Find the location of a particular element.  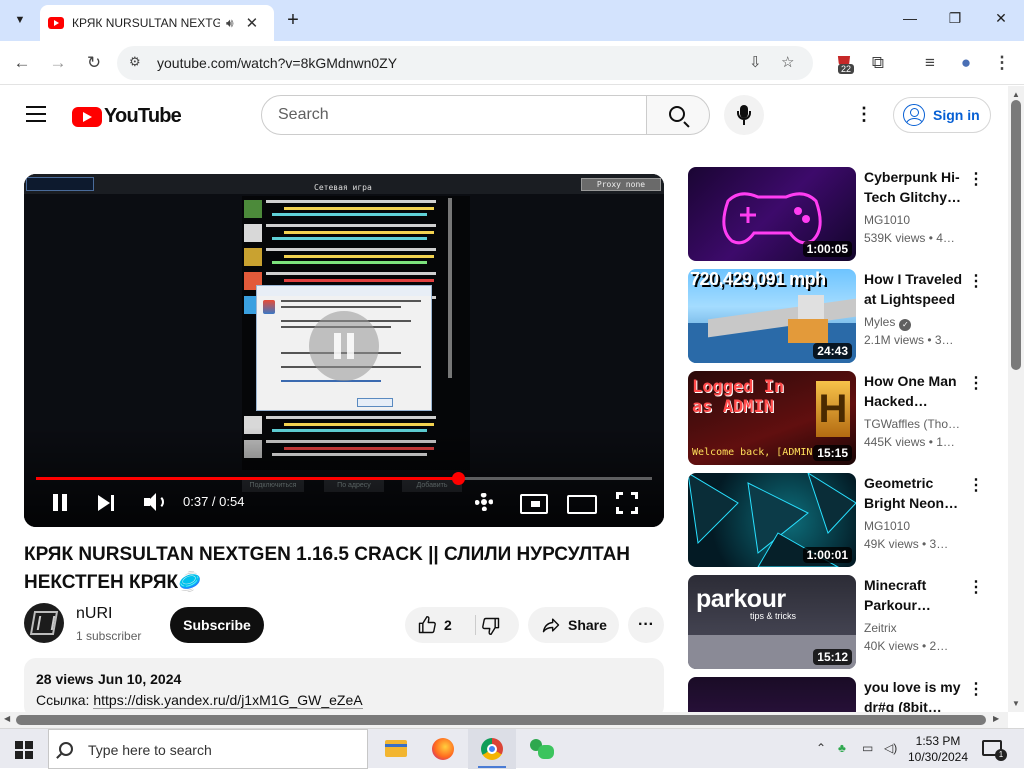

next-video-icon is located at coordinates (107, 502).